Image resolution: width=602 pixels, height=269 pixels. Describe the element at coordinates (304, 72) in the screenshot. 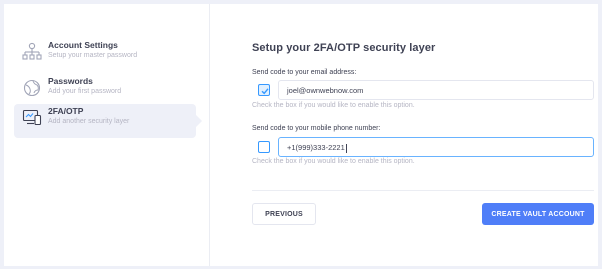

I see `email-label: Send code to your email address:` at that location.